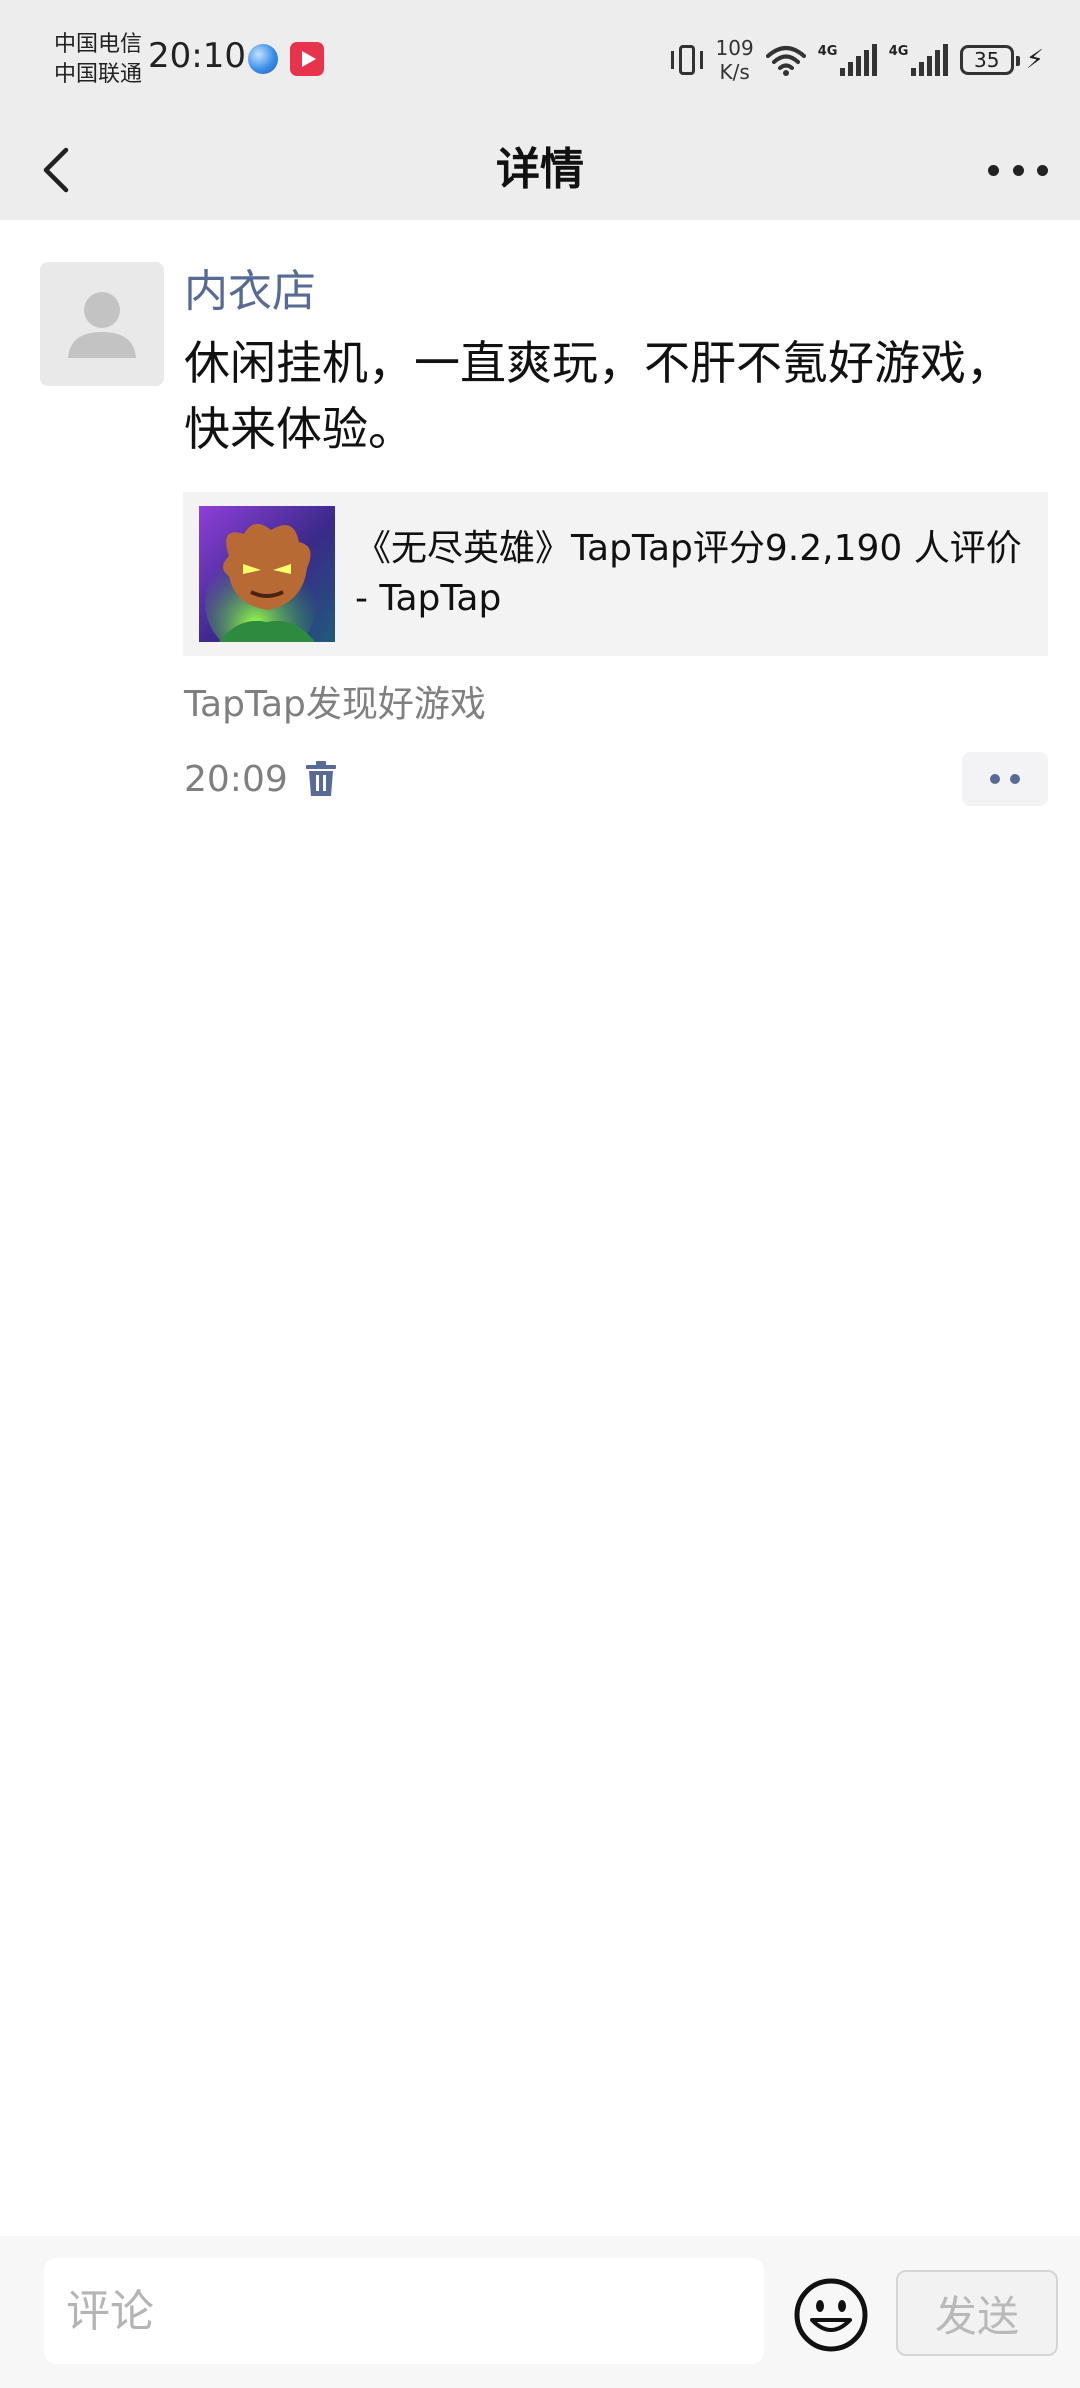 The image size is (1080, 2388). I want to click on comment-input, so click(404, 2311).